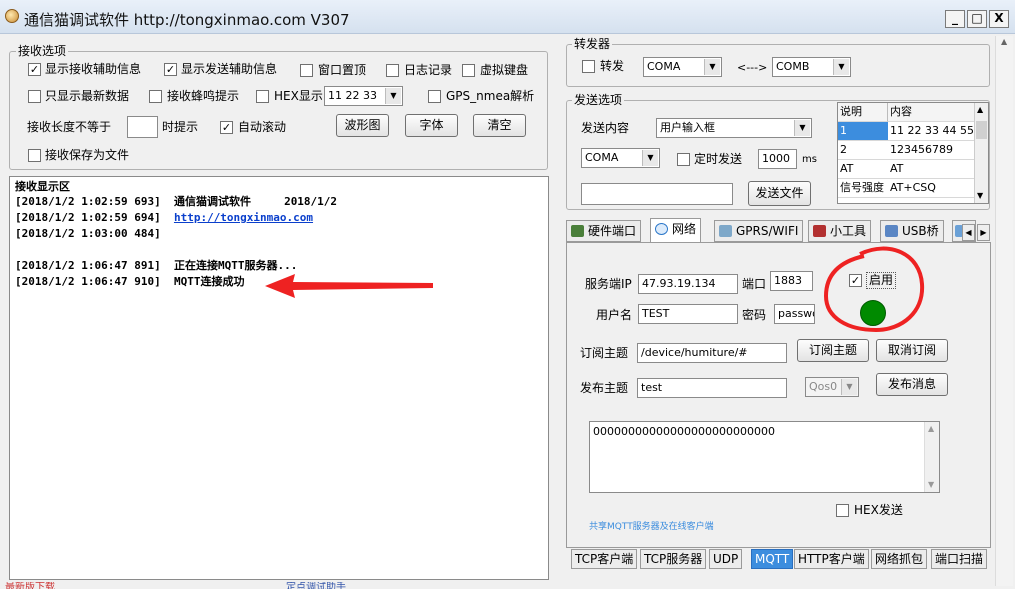  Describe the element at coordinates (791, 281) in the screenshot. I see `port-input: 1883` at that location.